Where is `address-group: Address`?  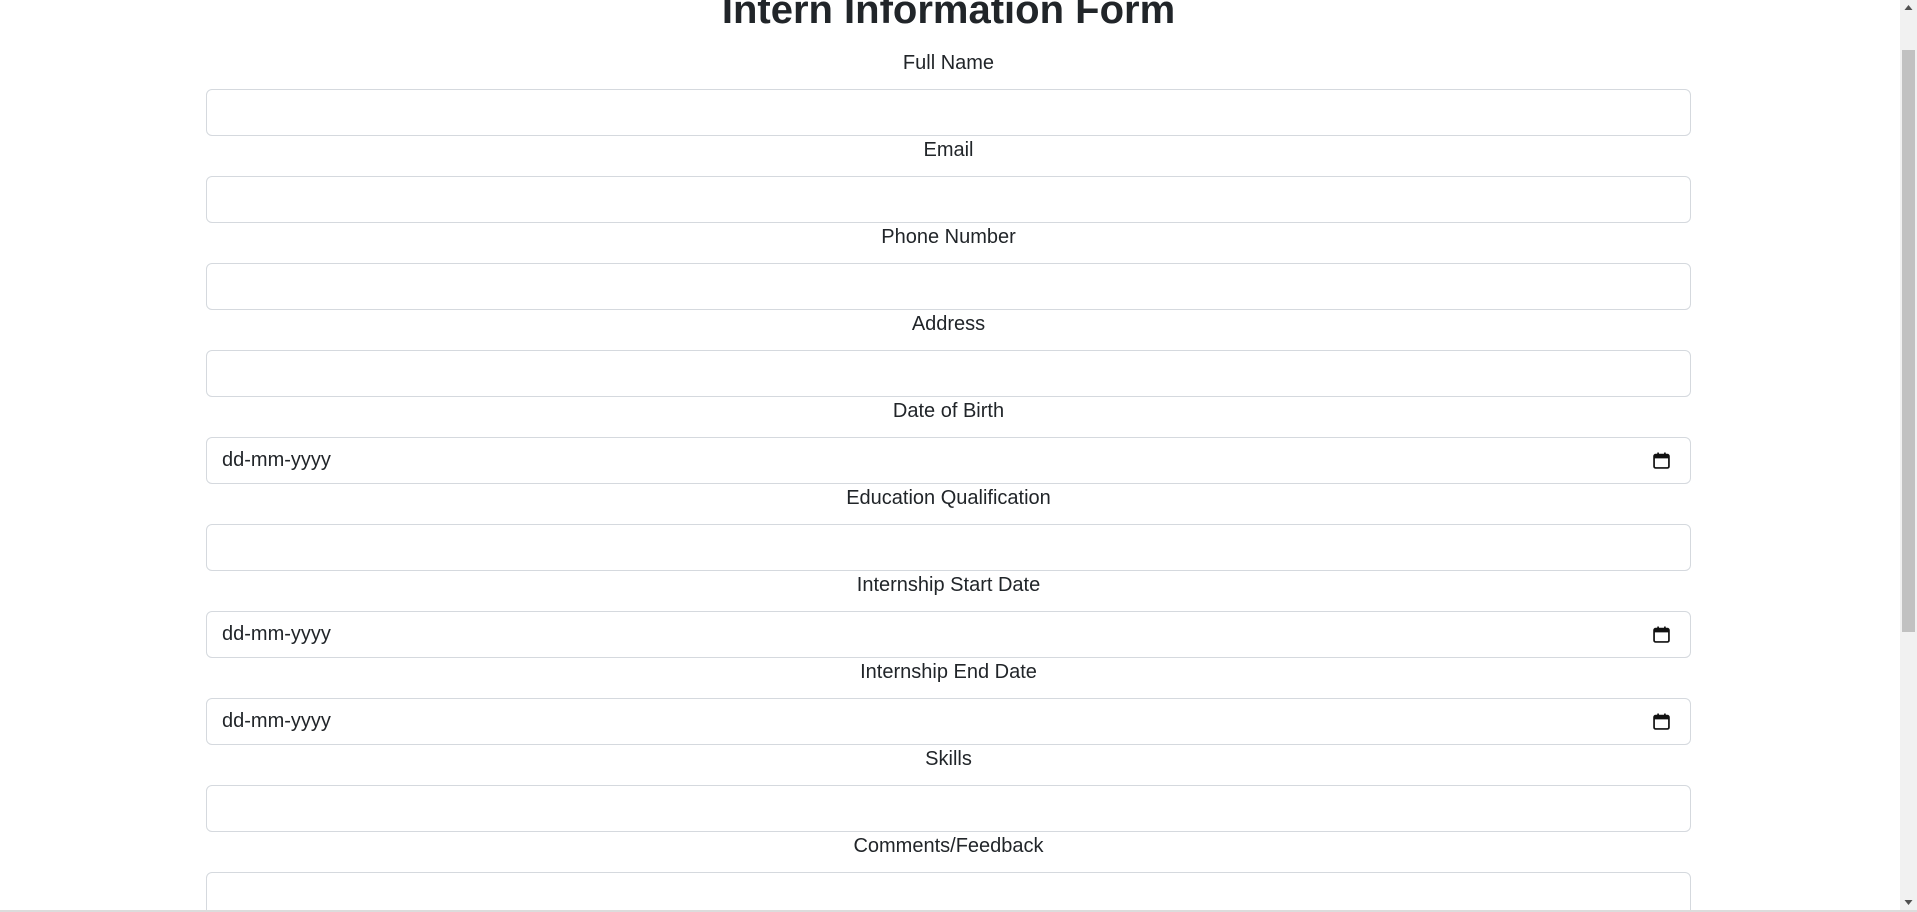 address-group: Address is located at coordinates (948, 354).